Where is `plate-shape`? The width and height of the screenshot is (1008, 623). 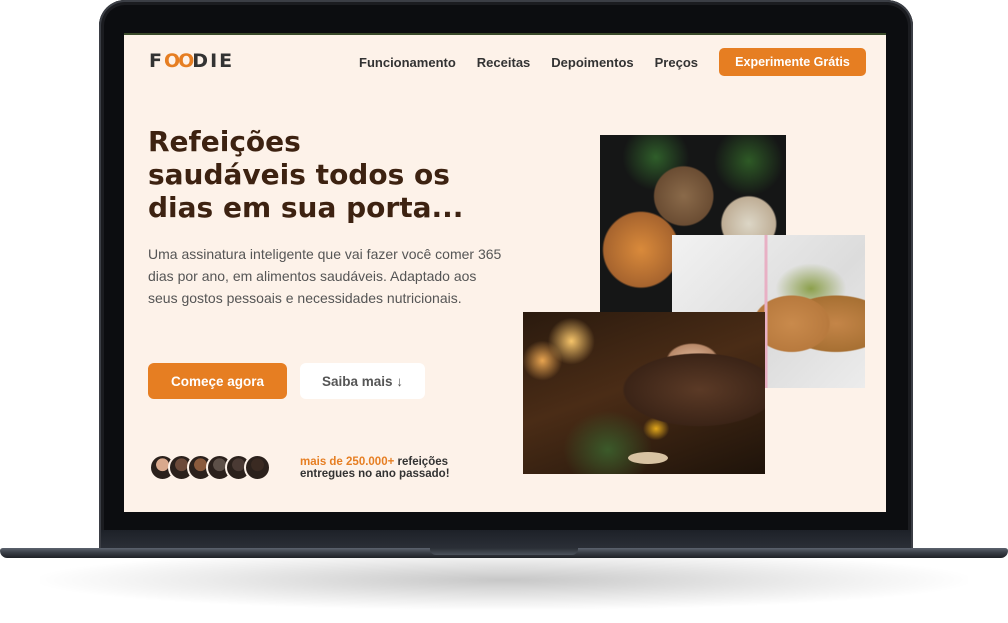 plate-shape is located at coordinates (648, 458).